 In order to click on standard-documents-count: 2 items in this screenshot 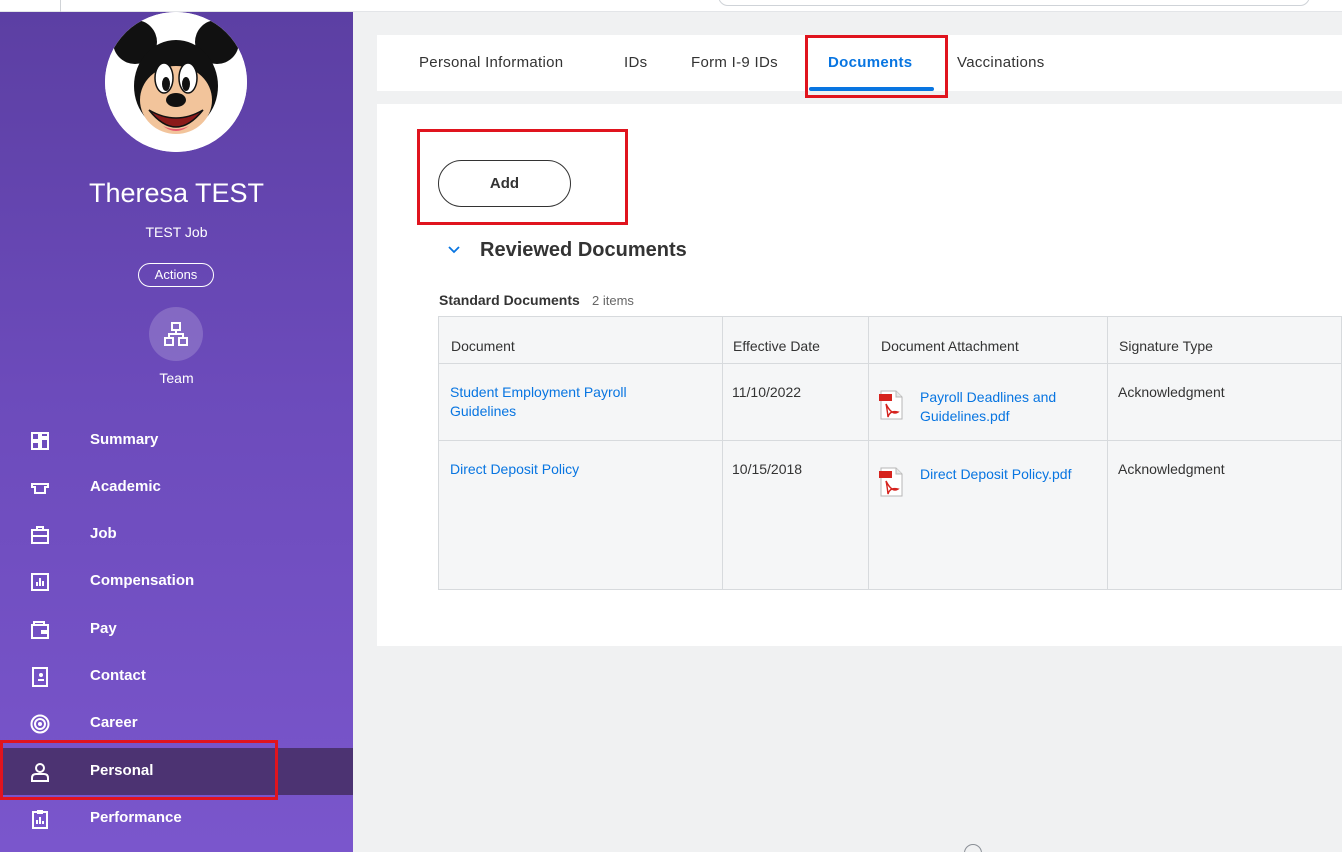, I will do `click(613, 300)`.